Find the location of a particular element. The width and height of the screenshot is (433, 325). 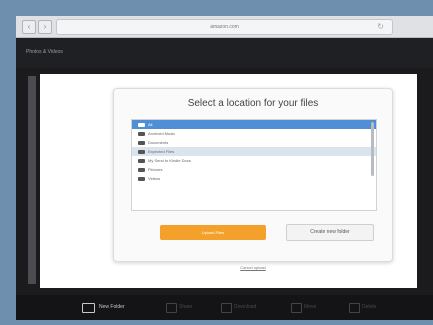

folder-label: Documents is located at coordinates (158, 142).